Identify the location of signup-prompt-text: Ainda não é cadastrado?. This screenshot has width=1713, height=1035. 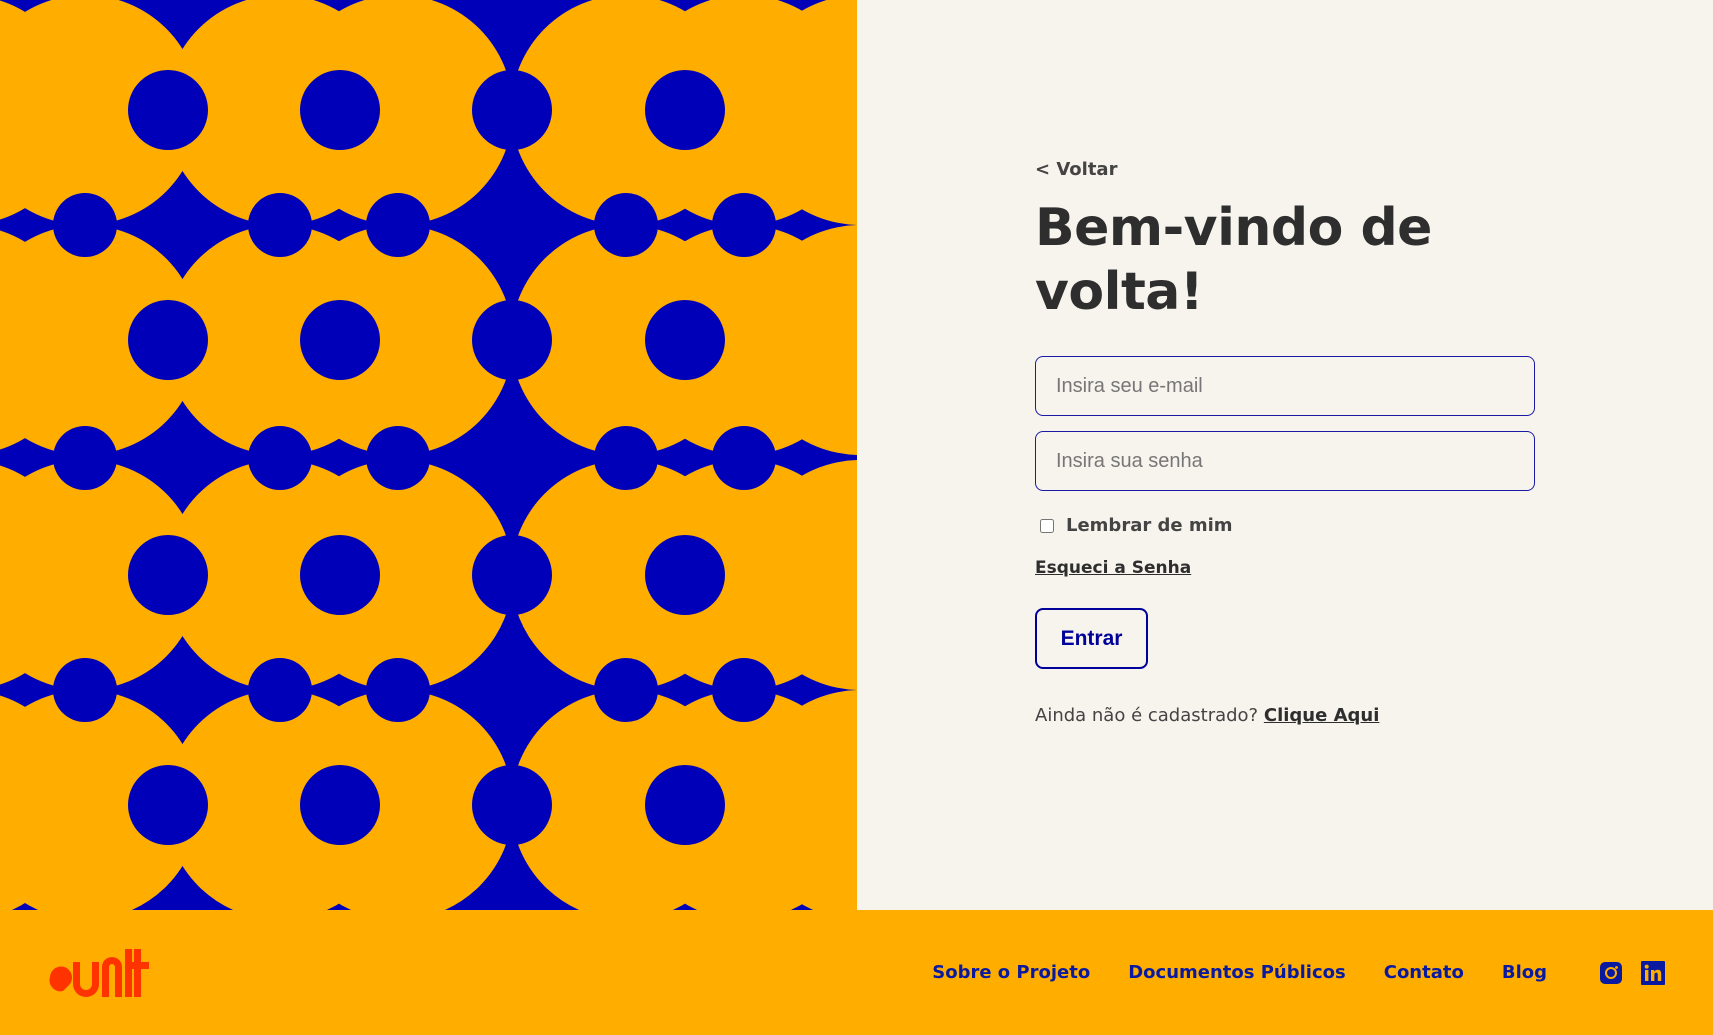
(1147, 715).